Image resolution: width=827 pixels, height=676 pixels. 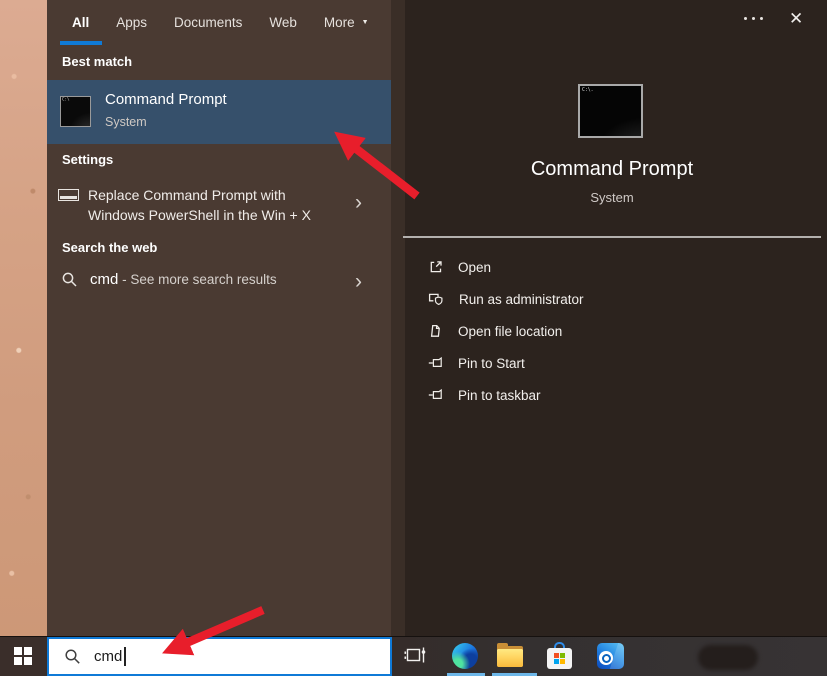 What do you see at coordinates (108, 656) in the screenshot?
I see `search-query-text: cmd` at bounding box center [108, 656].